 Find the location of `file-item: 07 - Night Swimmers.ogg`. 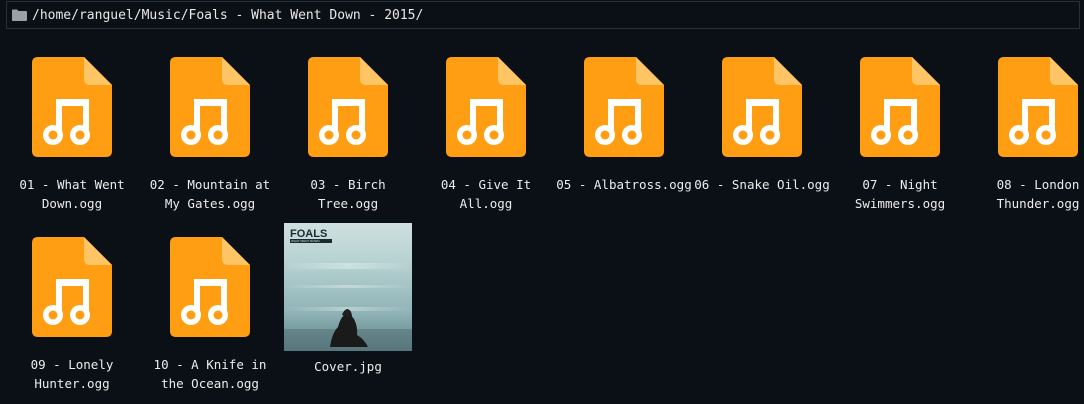

file-item: 07 - Night Swimmers.ogg is located at coordinates (900, 135).